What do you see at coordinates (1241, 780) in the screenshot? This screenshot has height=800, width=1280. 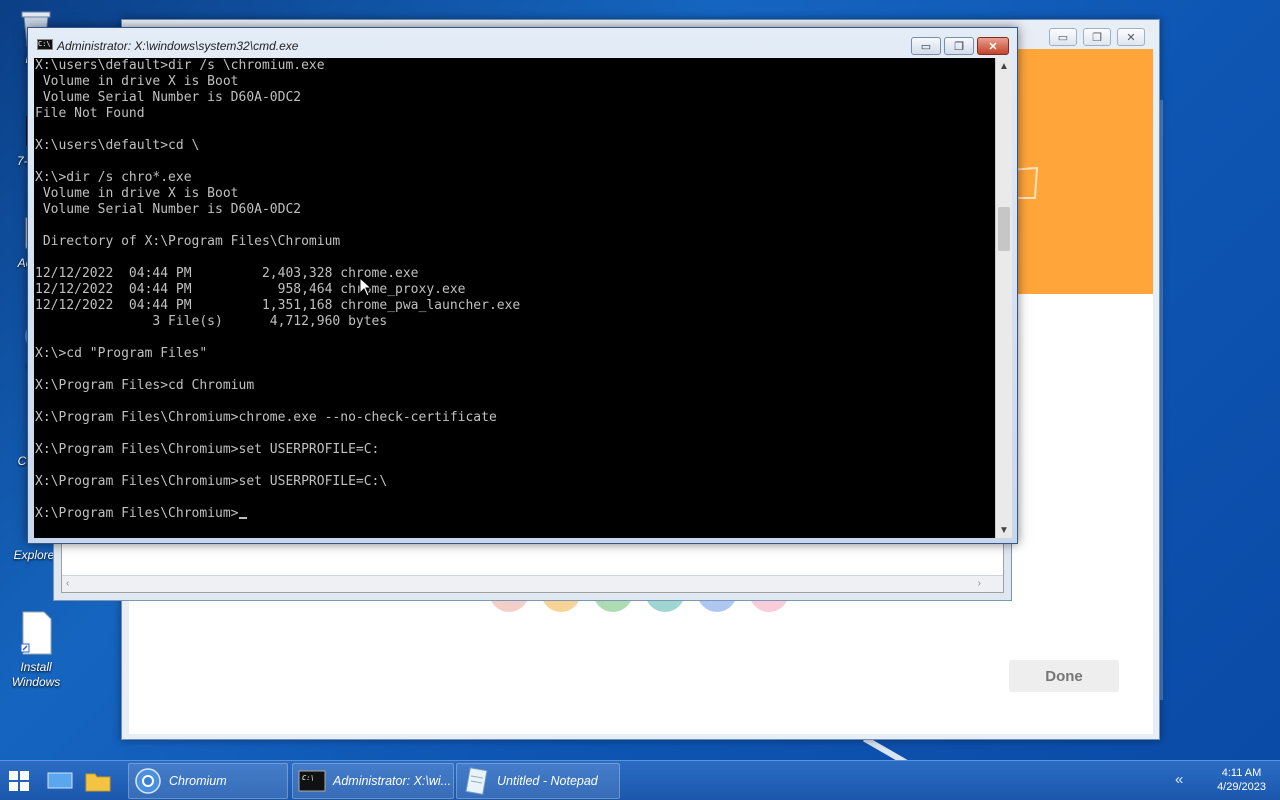 I see `system-clock: 4:11 AM 4/29/2023` at bounding box center [1241, 780].